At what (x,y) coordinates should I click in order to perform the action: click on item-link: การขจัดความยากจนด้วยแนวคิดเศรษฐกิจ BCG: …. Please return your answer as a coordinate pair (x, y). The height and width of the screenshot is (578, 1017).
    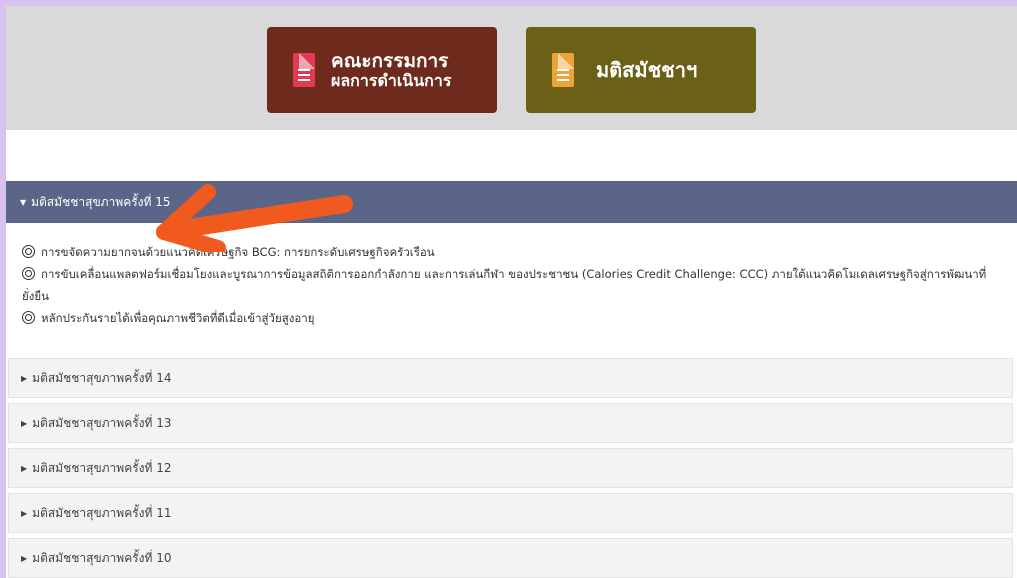
    Looking at the image, I should click on (238, 252).